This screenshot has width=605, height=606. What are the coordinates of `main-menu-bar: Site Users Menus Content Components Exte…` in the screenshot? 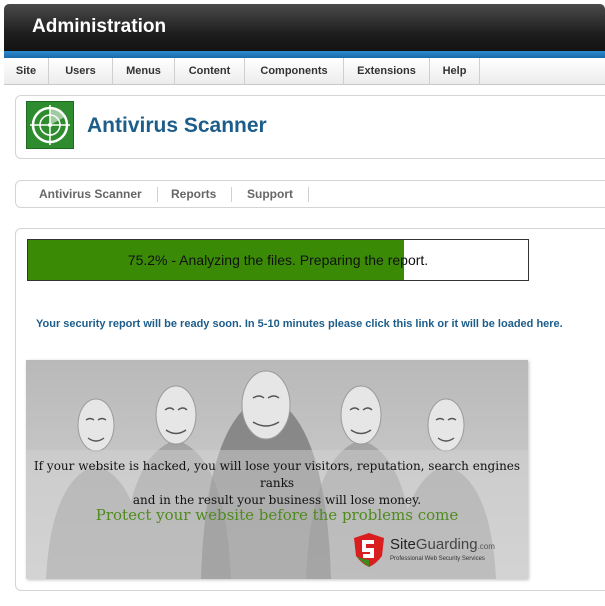 It's located at (304, 71).